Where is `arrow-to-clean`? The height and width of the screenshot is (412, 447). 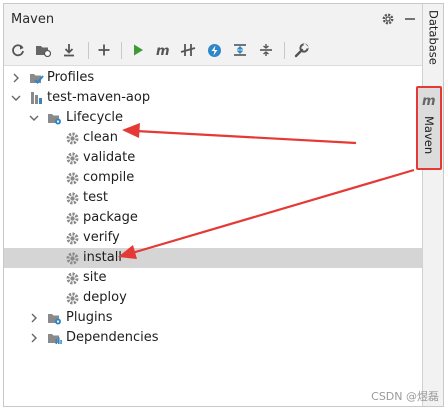 arrow-to-clean is located at coordinates (239, 134).